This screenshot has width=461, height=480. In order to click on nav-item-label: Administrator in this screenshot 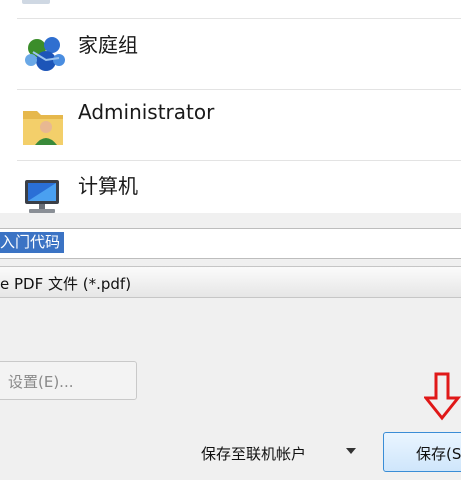, I will do `click(146, 112)`.